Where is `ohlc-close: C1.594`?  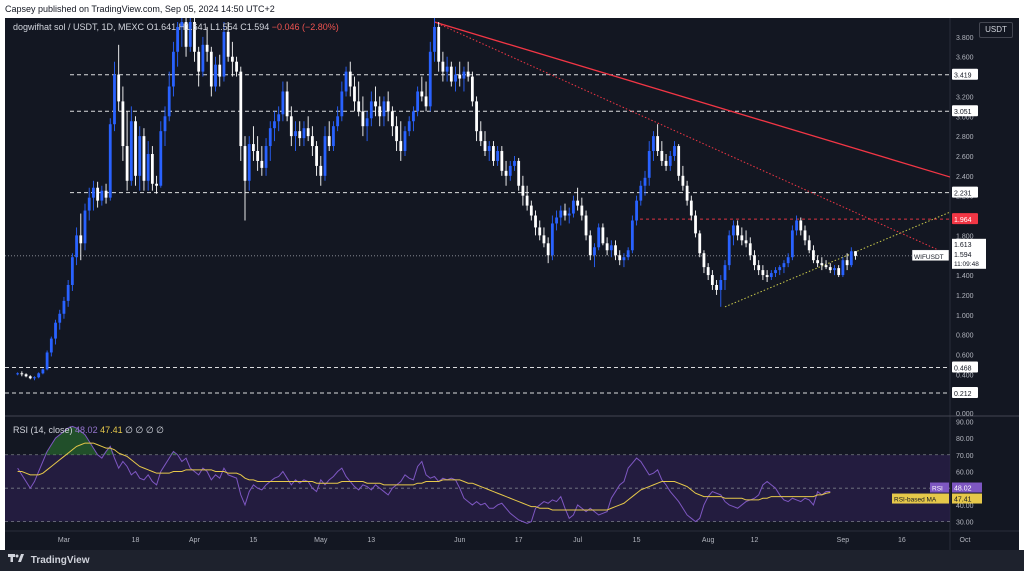
ohlc-close: C1.594 is located at coordinates (255, 27).